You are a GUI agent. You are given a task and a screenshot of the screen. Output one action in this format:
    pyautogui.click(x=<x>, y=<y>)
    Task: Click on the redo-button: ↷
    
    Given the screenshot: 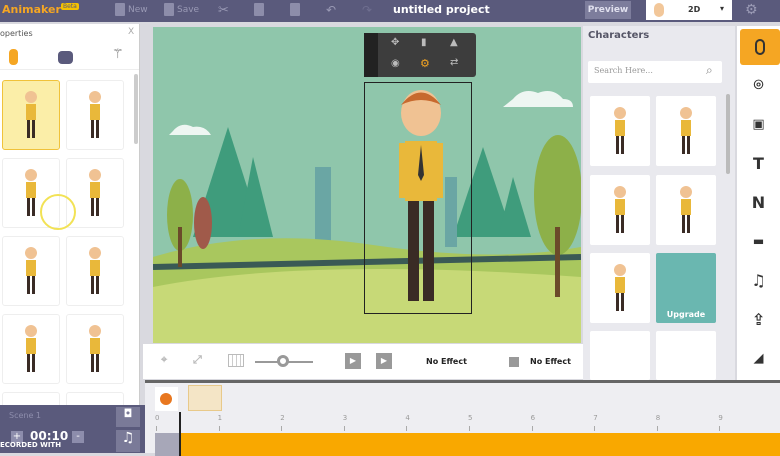 What is the action you would take?
    pyautogui.click(x=367, y=10)
    